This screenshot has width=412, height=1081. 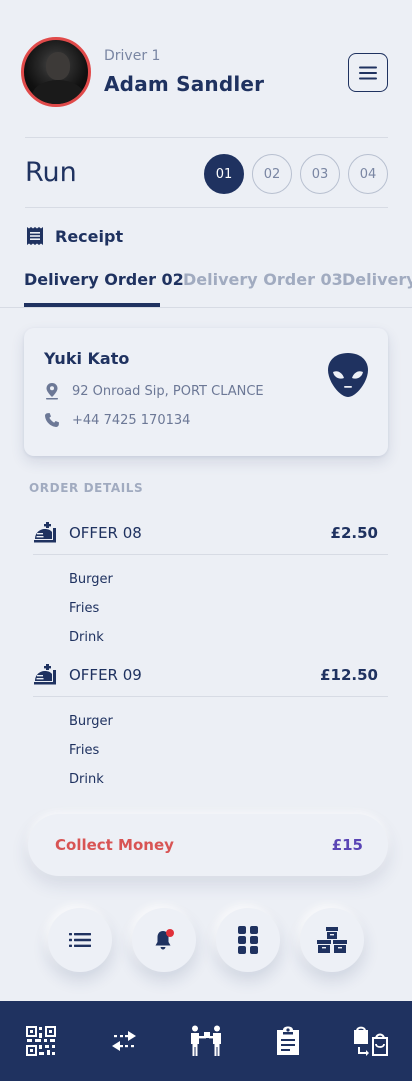 I want to click on collect-money-amount: £15, so click(x=347, y=845).